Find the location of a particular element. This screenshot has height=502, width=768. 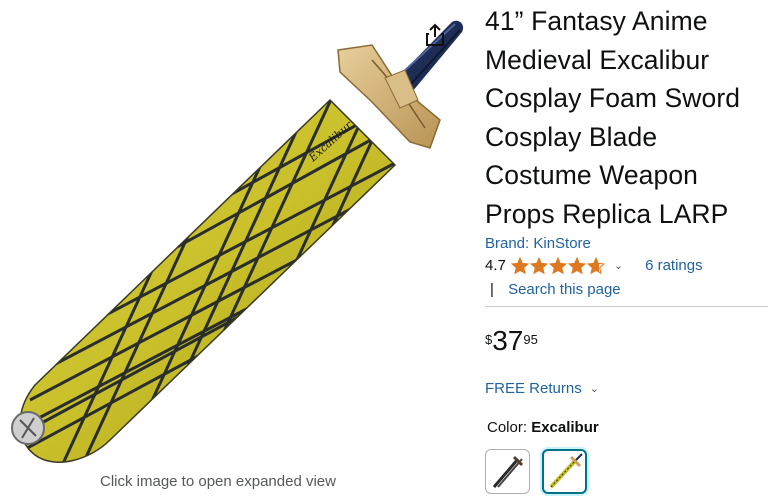

color-label: Color: is located at coordinates (507, 427).